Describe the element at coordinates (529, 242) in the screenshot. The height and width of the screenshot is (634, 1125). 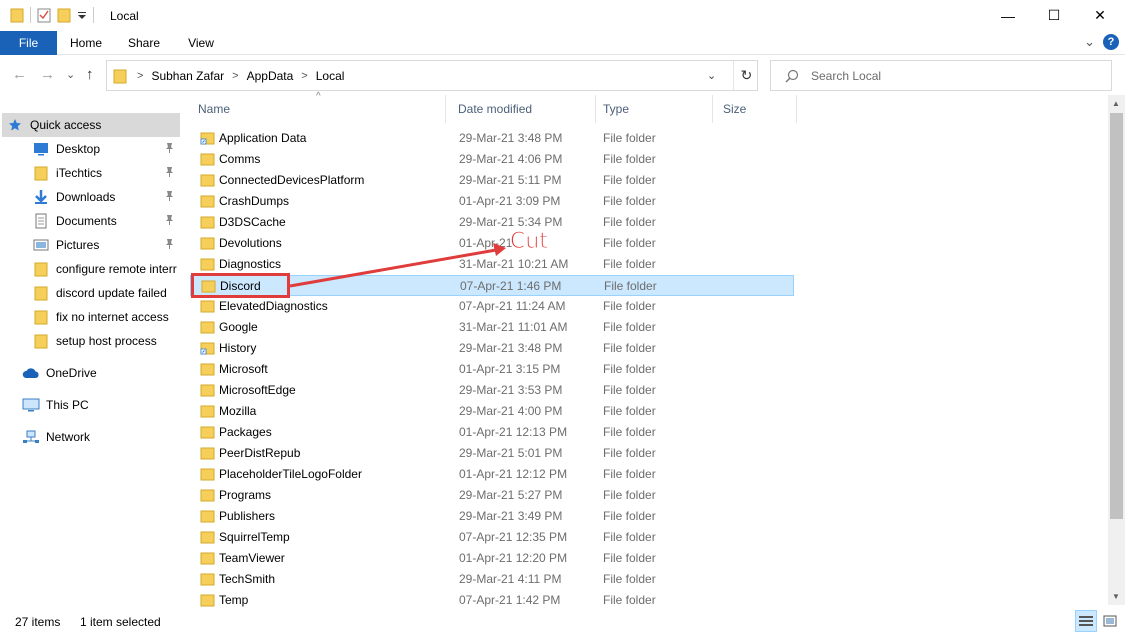
I see `annotation-label: Cut` at that location.